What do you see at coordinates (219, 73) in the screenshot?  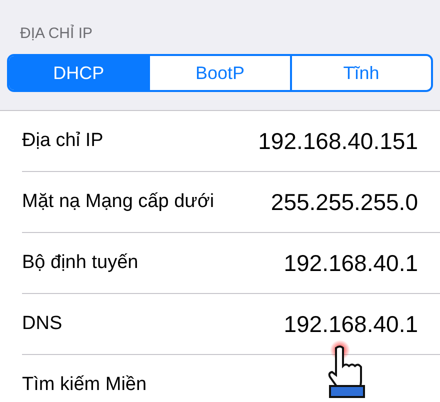 I see `segment-tab: BootP` at bounding box center [219, 73].